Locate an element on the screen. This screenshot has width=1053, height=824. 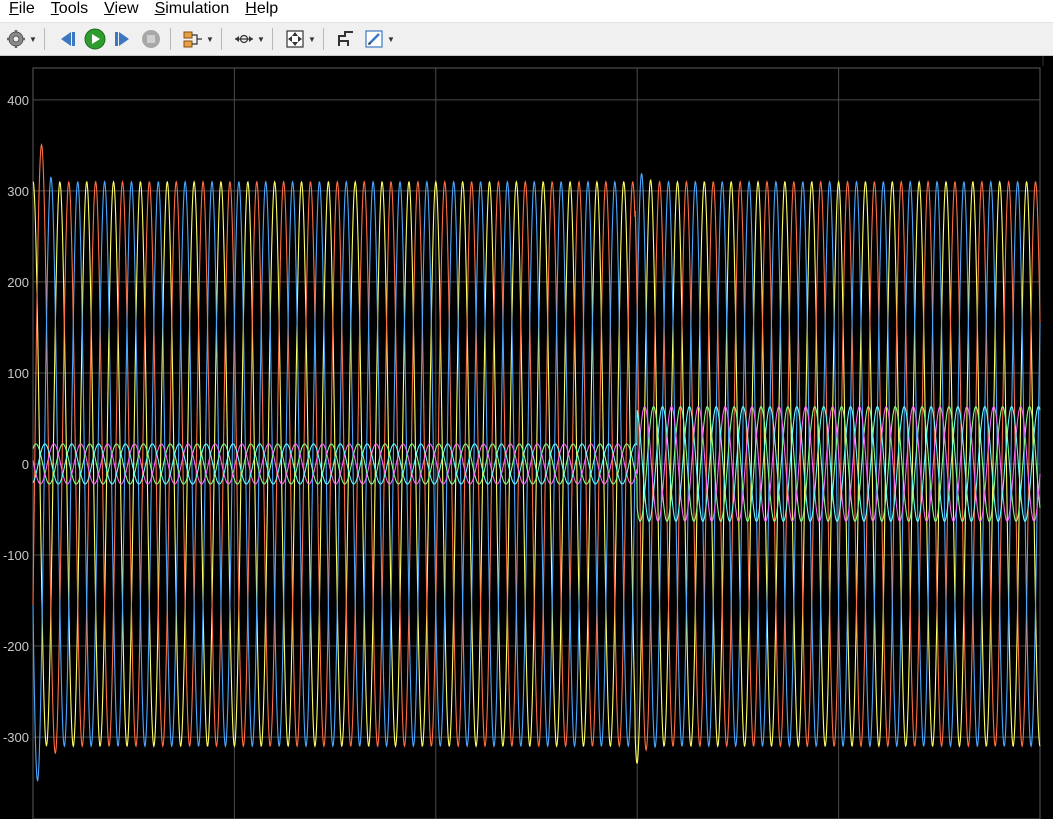
gear-icon is located at coordinates (16, 39).